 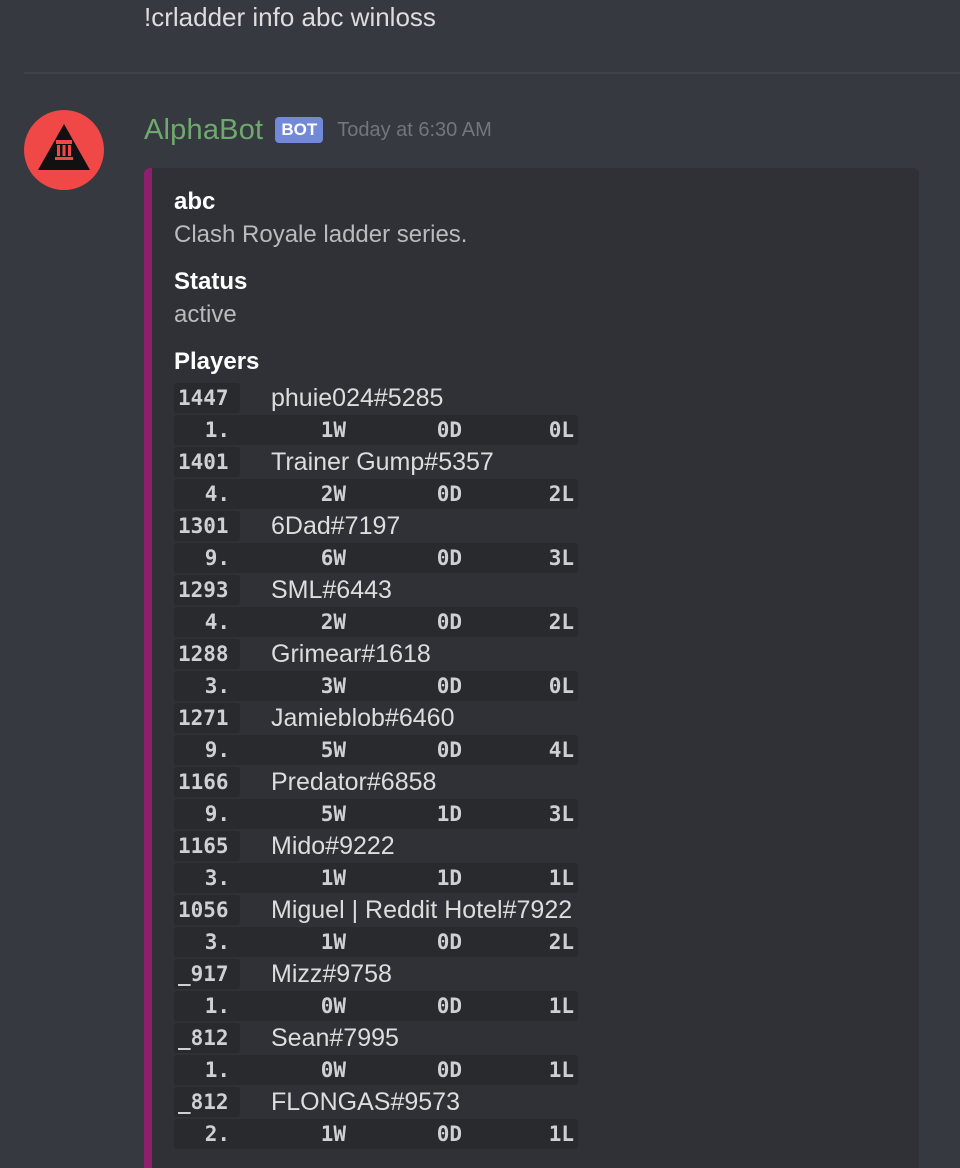 I want to click on player-stats: 9. 5W 0D 4L, so click(x=376, y=750).